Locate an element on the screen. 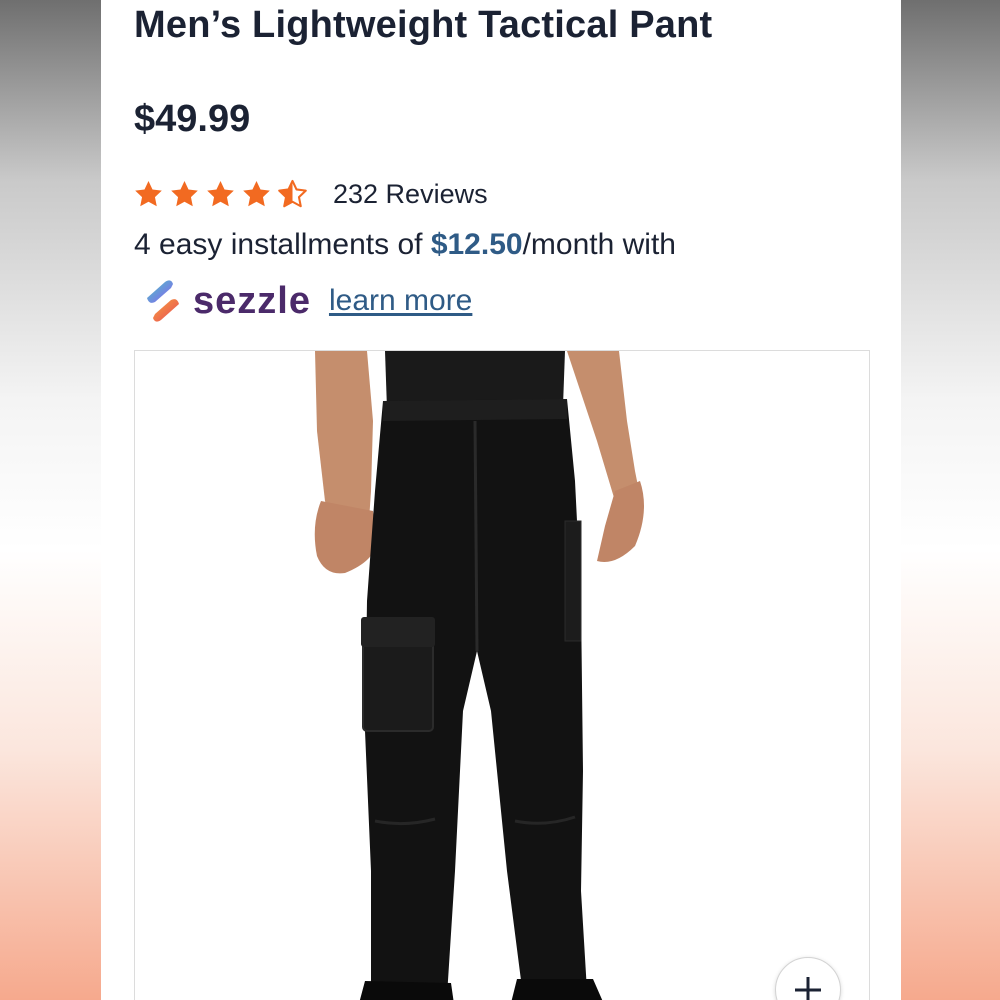  sezzle-row: sezzle learn more is located at coordinates (306, 301).